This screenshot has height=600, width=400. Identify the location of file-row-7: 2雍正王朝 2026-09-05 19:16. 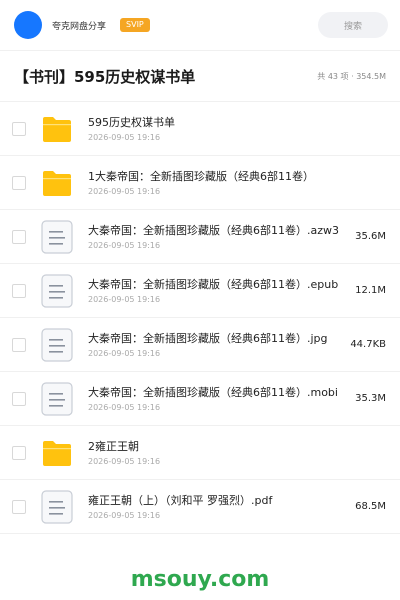
(200, 453).